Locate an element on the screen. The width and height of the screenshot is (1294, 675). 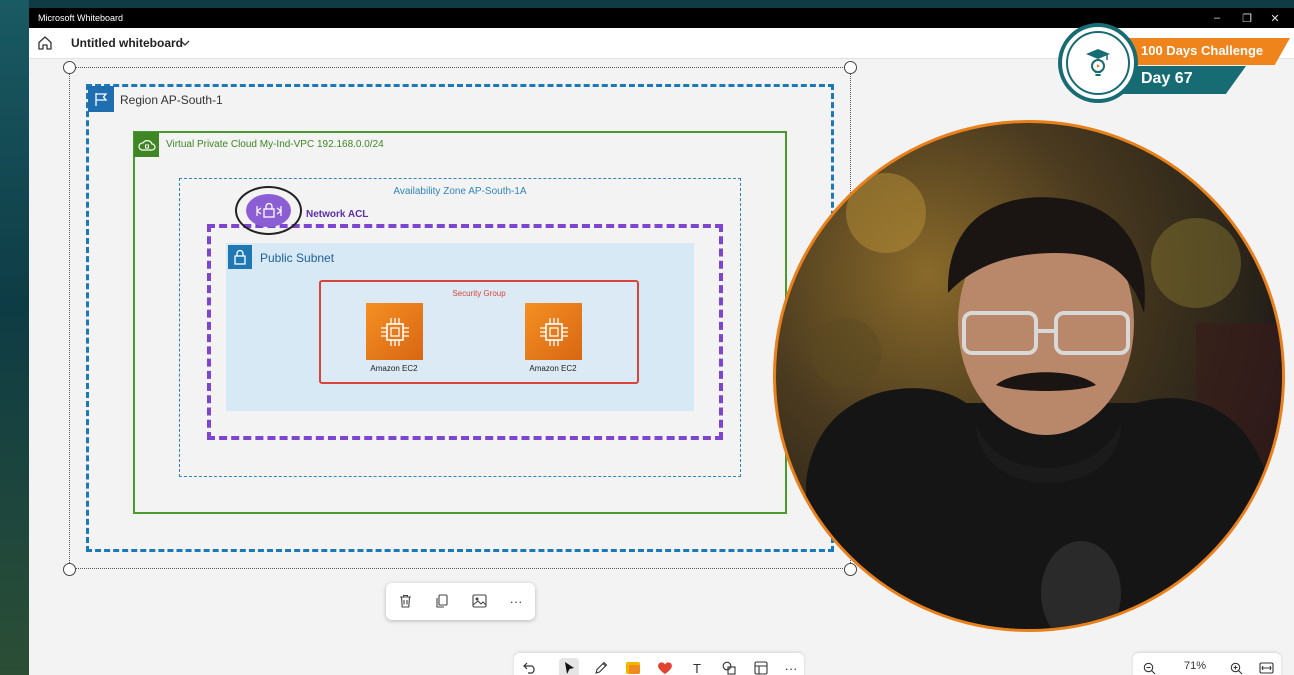
bottom-toolbar: T ··· is located at coordinates (659, 664).